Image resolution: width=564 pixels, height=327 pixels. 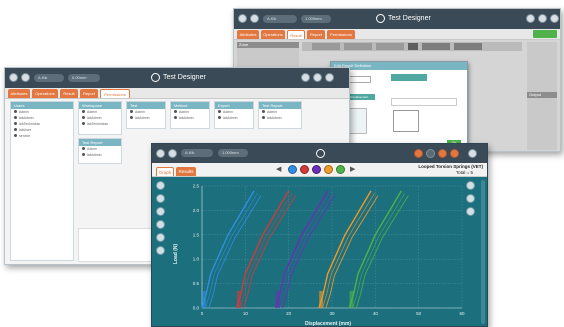 I want to click on test-report-card: Test Report Admin labAdmin, so click(x=280, y=115).